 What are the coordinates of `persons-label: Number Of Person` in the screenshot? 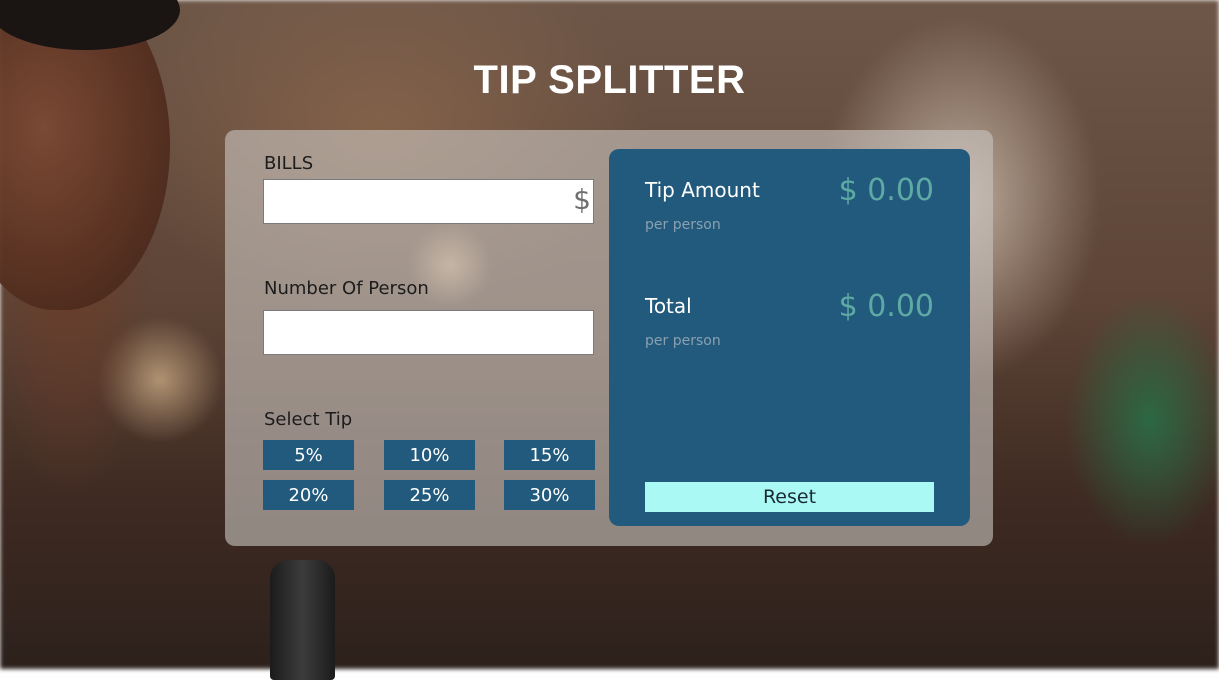 It's located at (346, 288).